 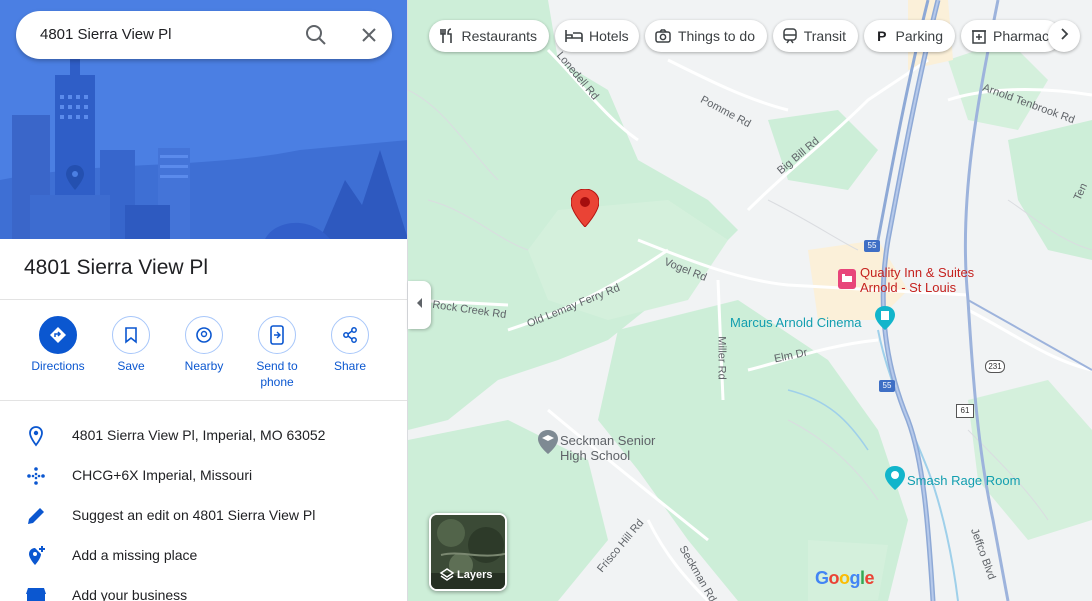 I want to click on cinema-marker-icon, so click(x=885, y=318).